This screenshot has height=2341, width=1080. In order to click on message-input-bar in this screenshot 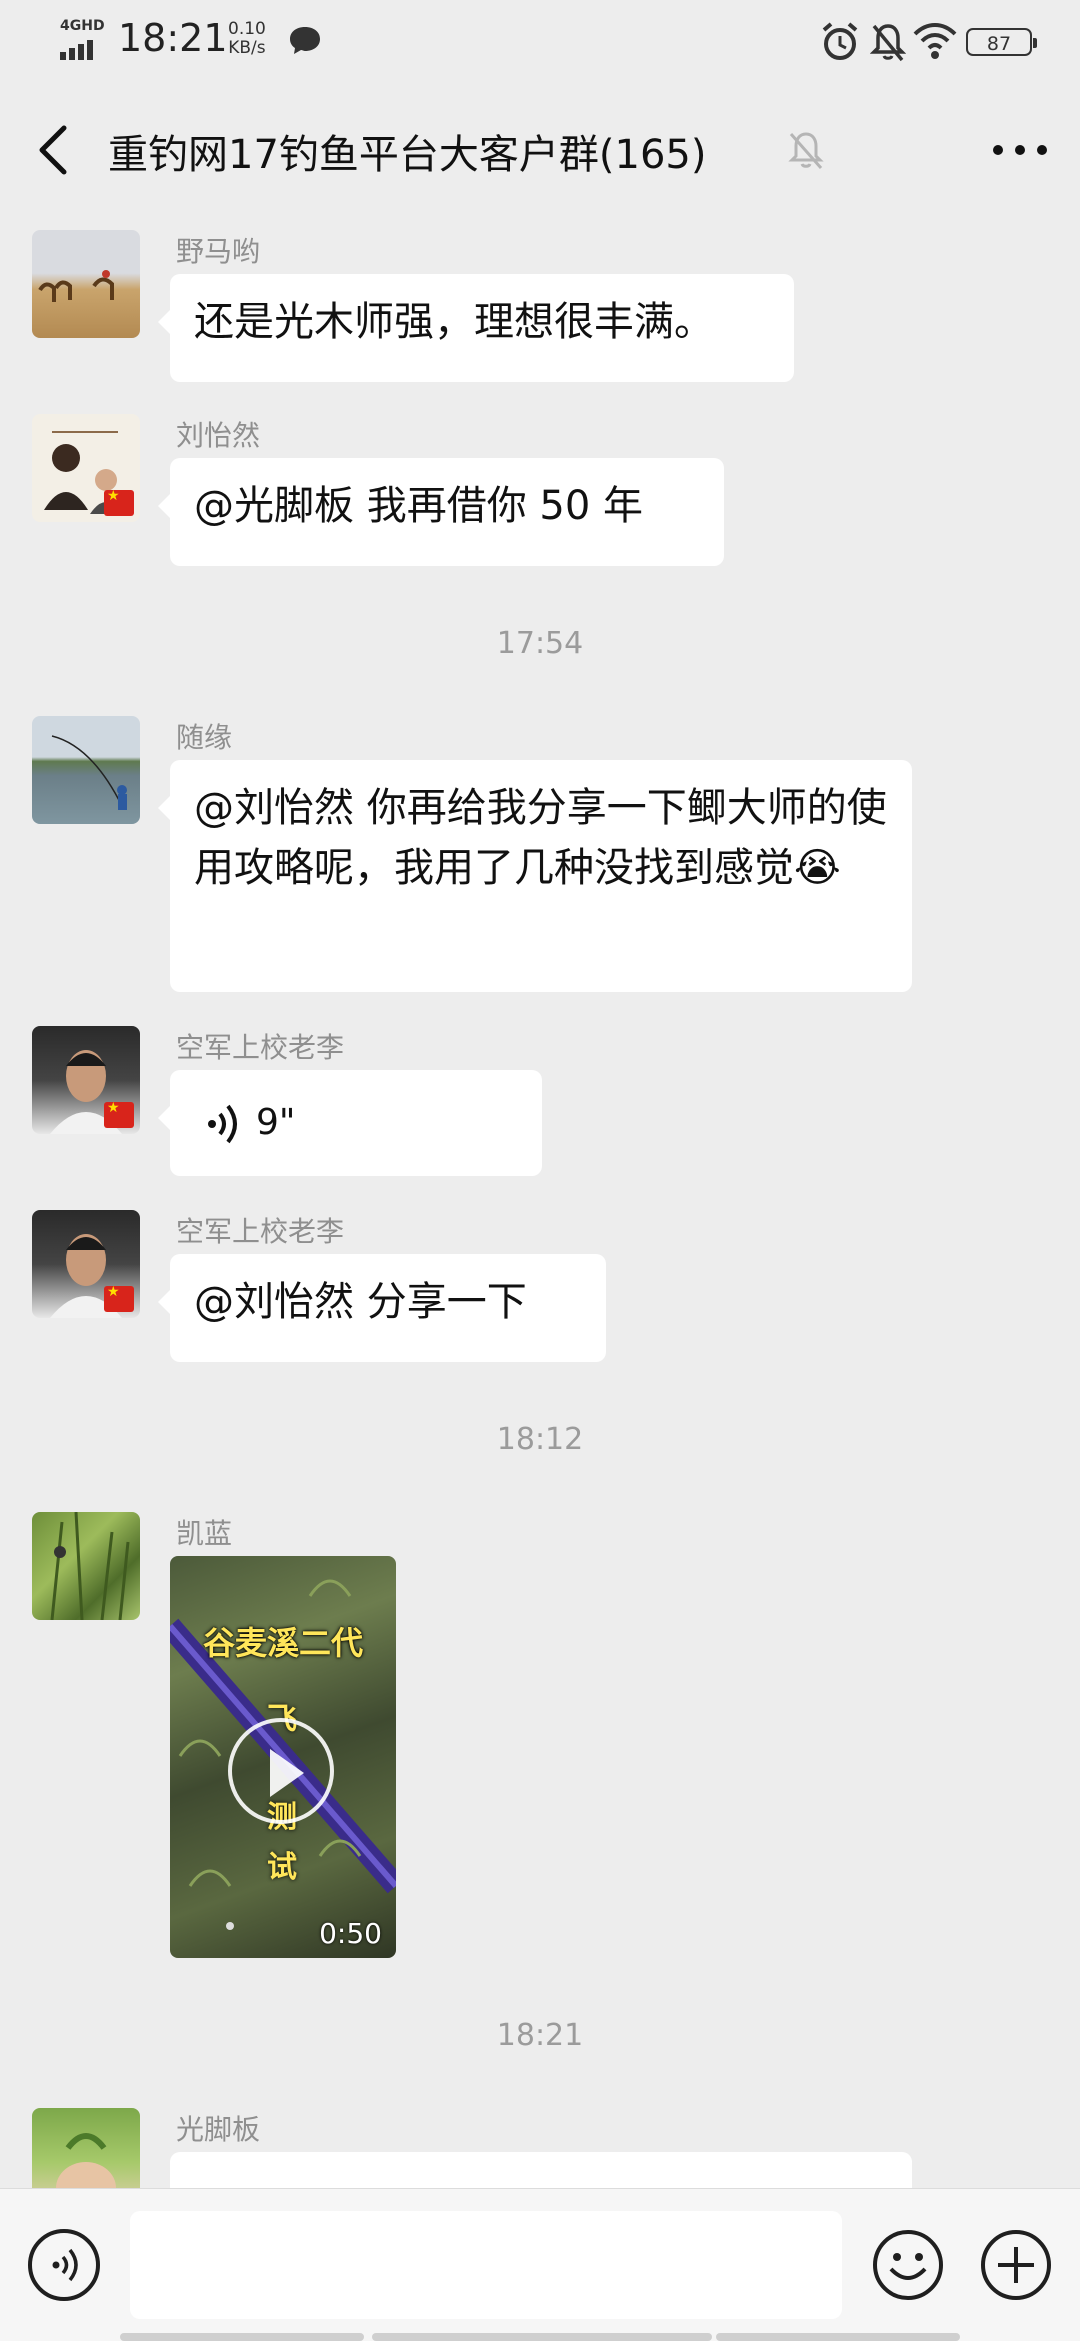, I will do `click(540, 2264)`.